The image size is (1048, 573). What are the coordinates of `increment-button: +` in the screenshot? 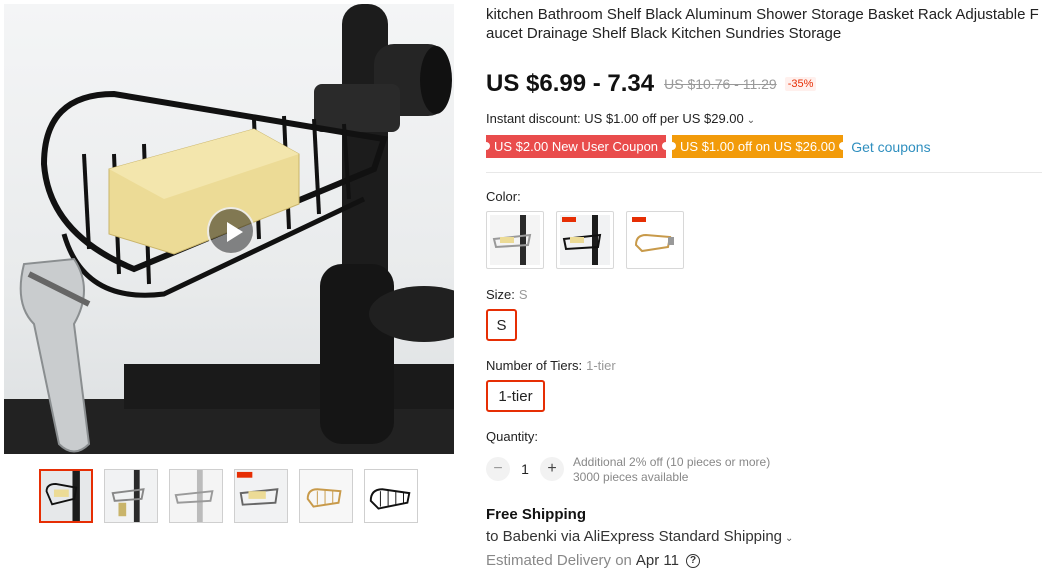 It's located at (552, 469).